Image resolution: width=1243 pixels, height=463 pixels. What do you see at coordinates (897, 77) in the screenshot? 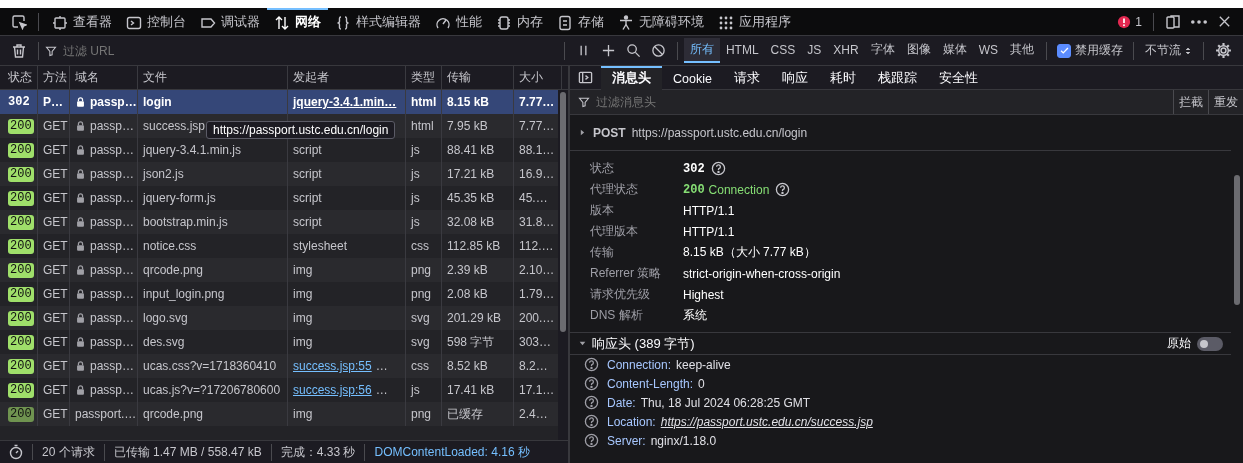
I see `details-tab: 栈跟踪` at bounding box center [897, 77].